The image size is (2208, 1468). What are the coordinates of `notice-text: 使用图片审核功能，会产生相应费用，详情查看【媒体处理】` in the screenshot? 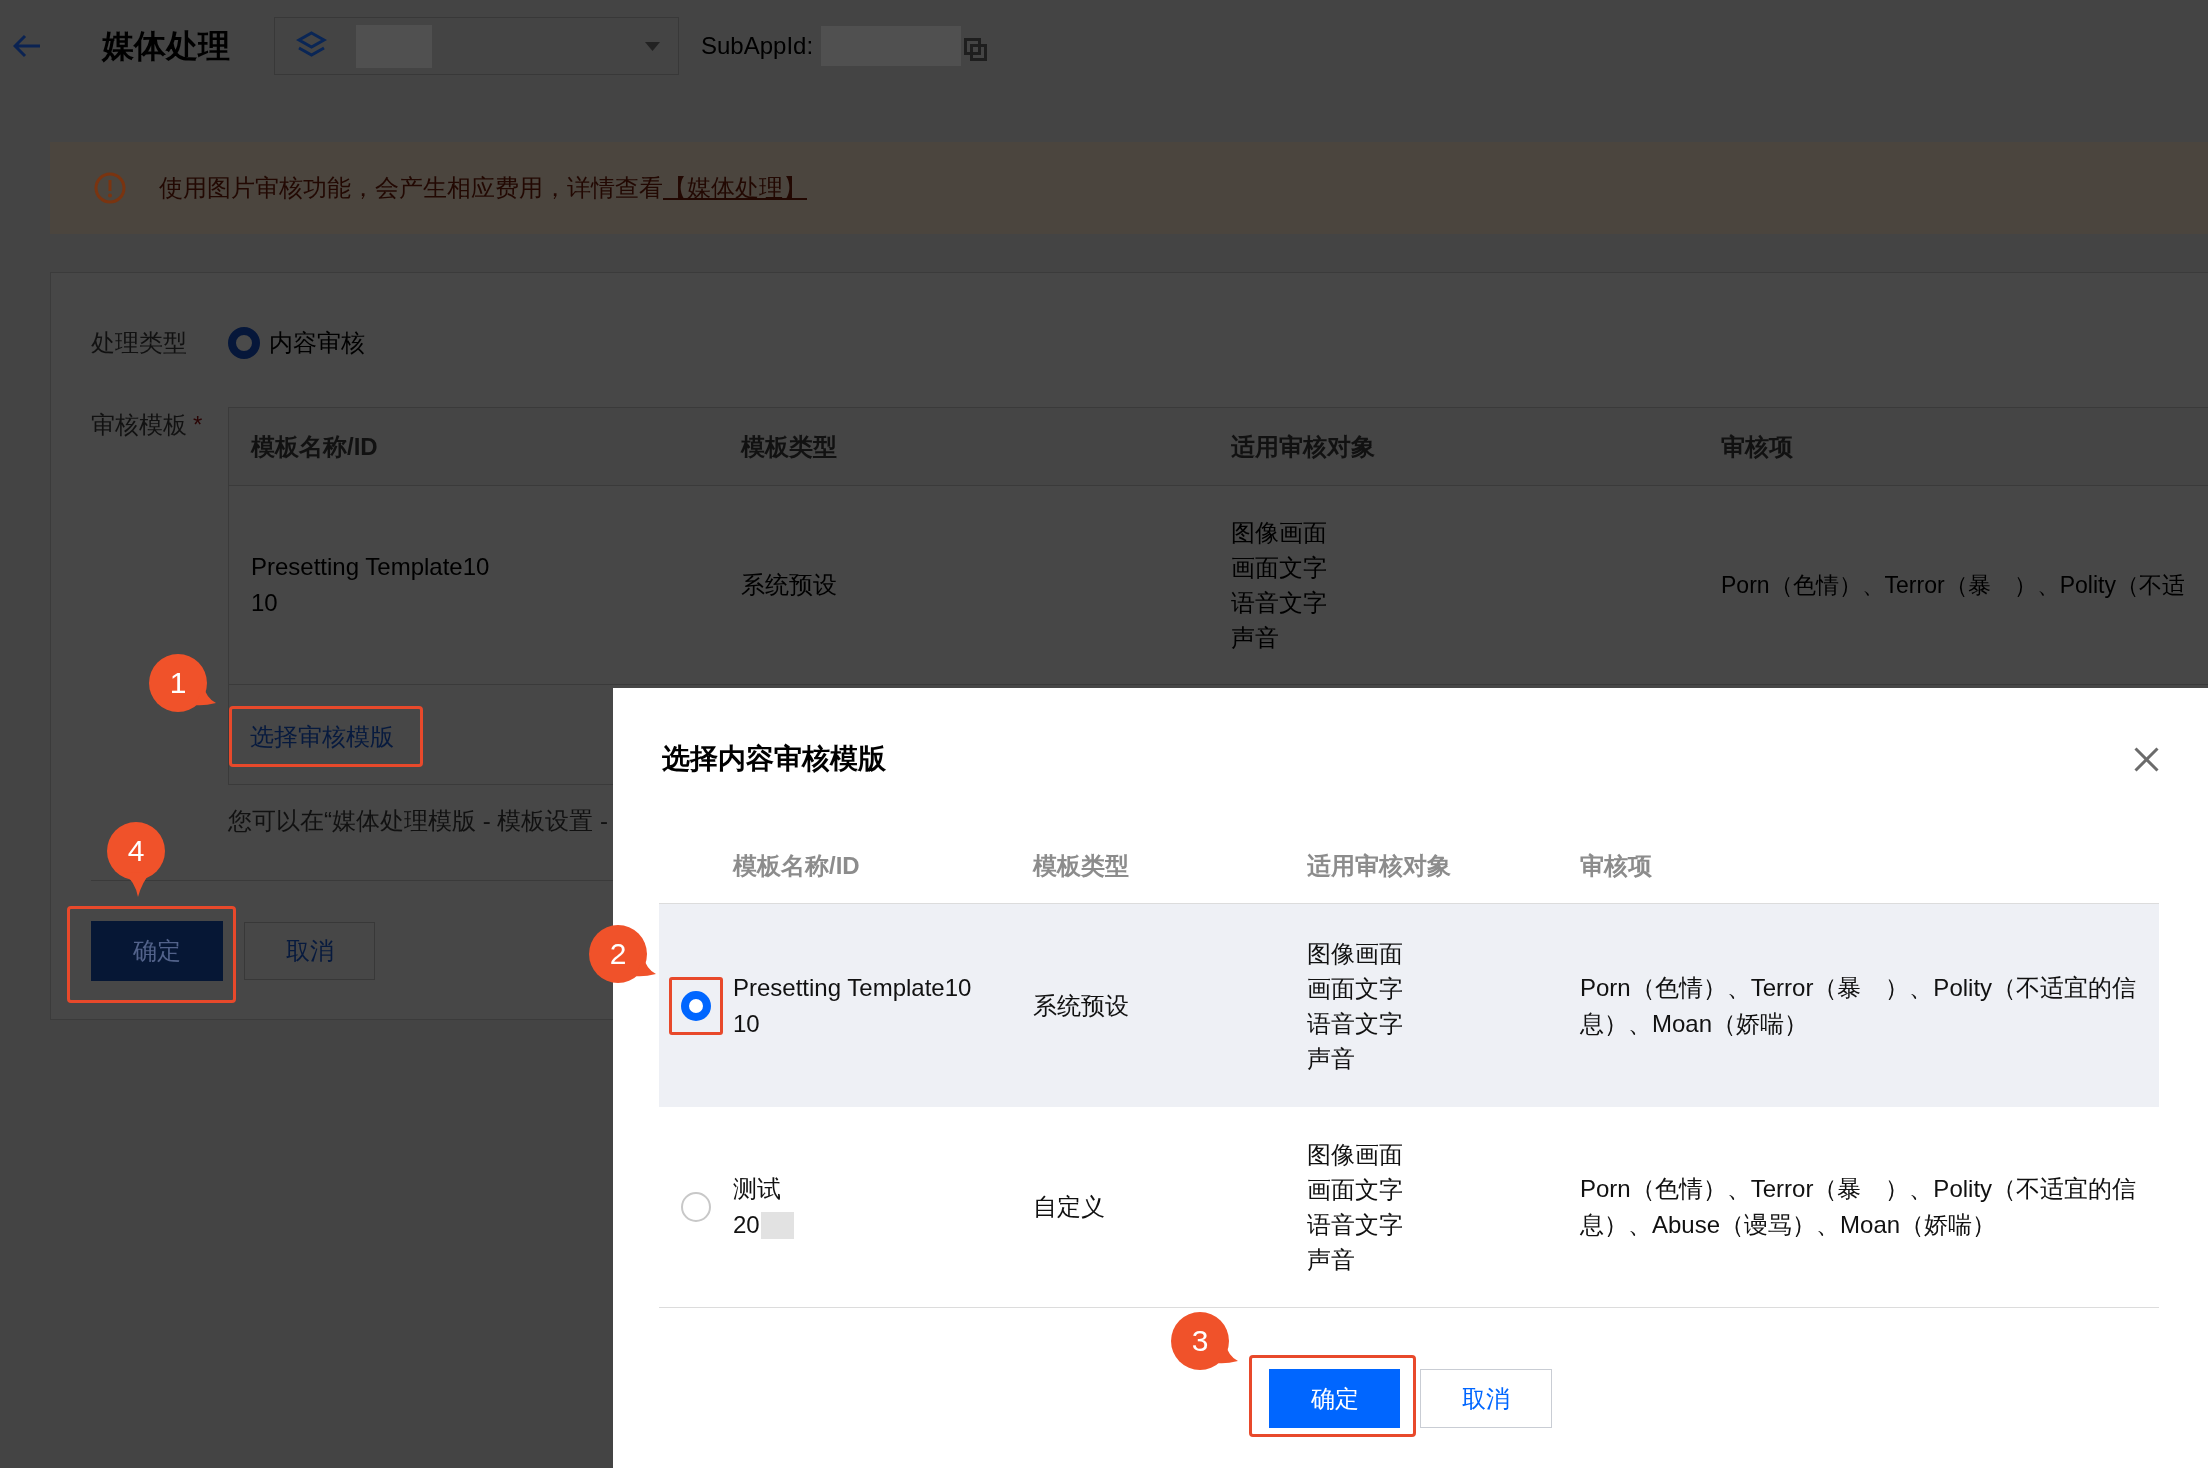 It's located at (483, 188).